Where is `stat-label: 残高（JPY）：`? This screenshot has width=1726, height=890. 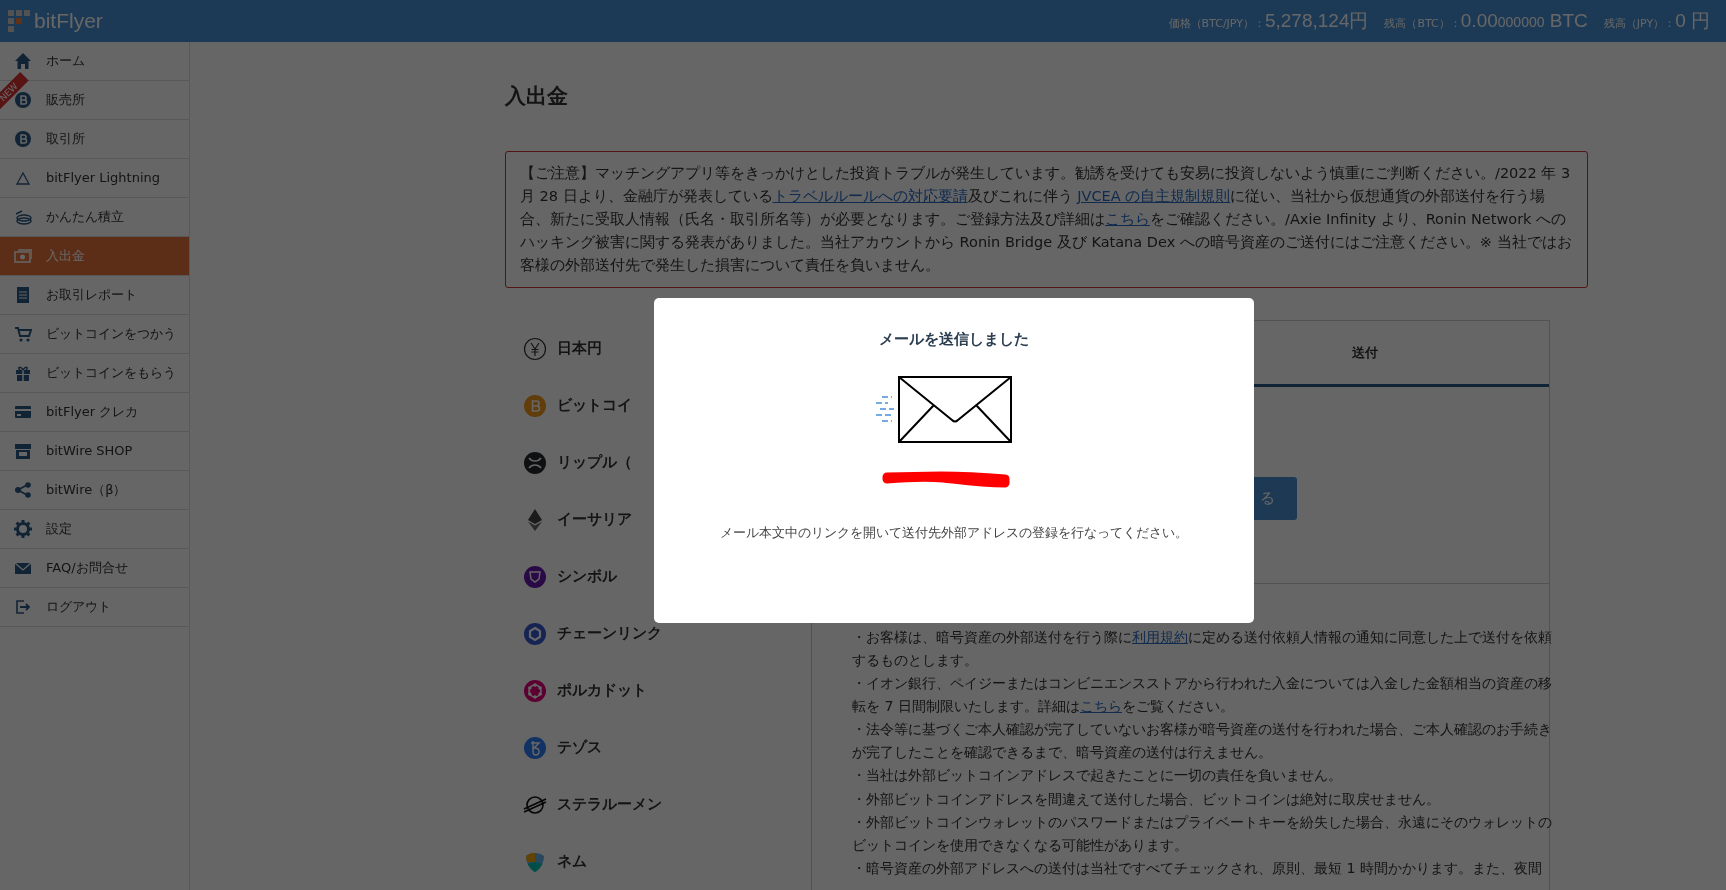
stat-label: 残高（JPY）： is located at coordinates (1639, 23).